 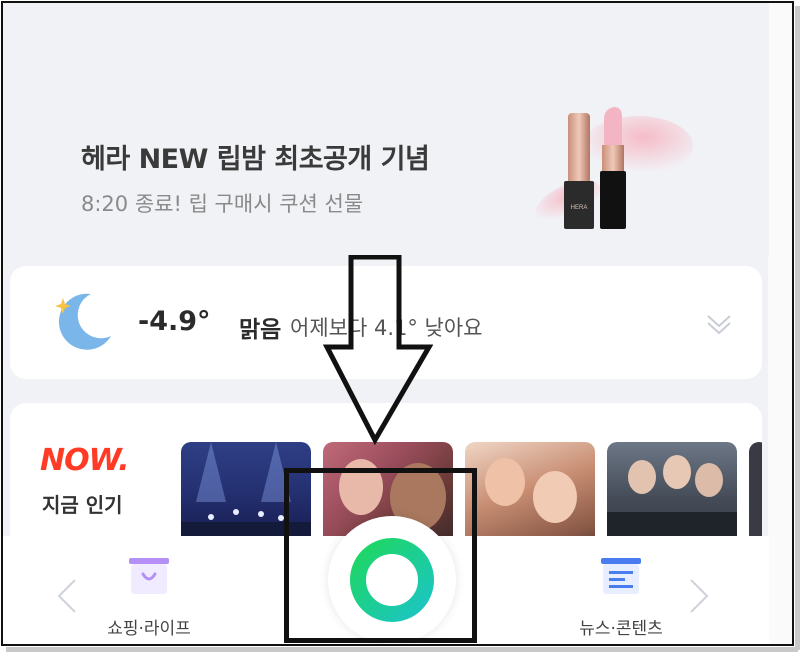 What do you see at coordinates (149, 576) in the screenshot?
I see `shopping-bag-icon` at bounding box center [149, 576].